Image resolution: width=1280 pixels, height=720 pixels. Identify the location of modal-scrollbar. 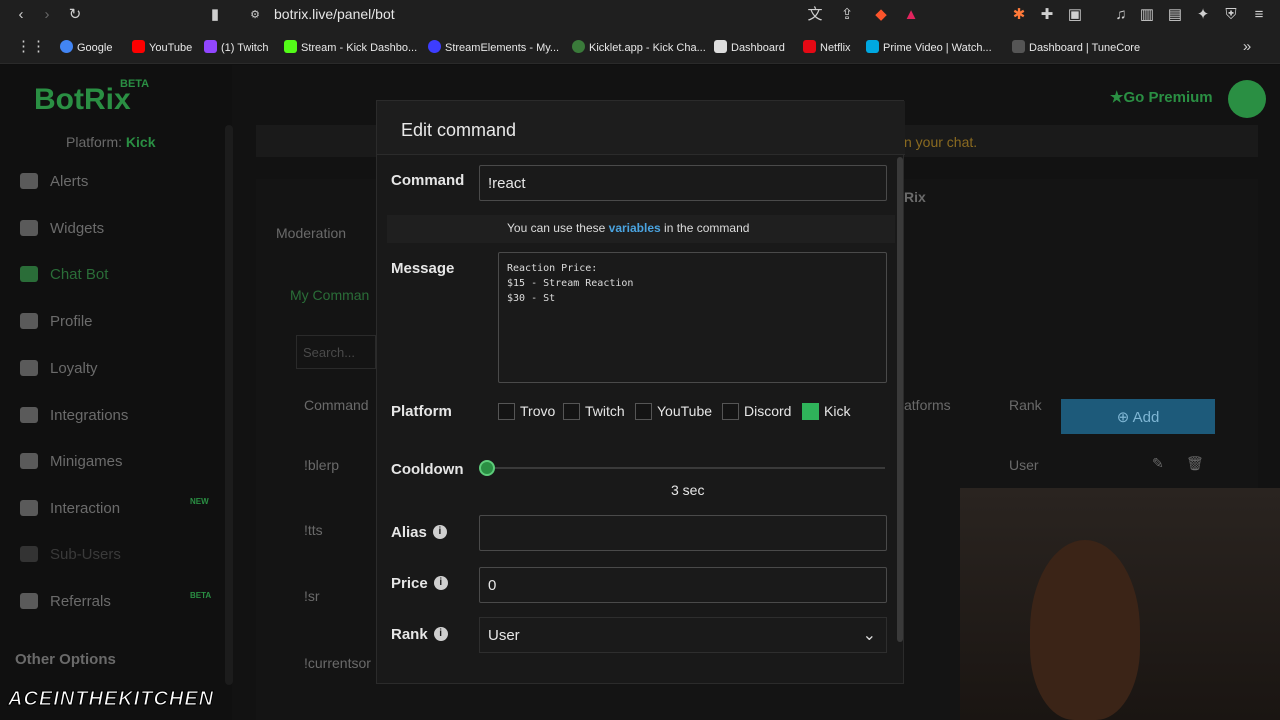
(900, 399).